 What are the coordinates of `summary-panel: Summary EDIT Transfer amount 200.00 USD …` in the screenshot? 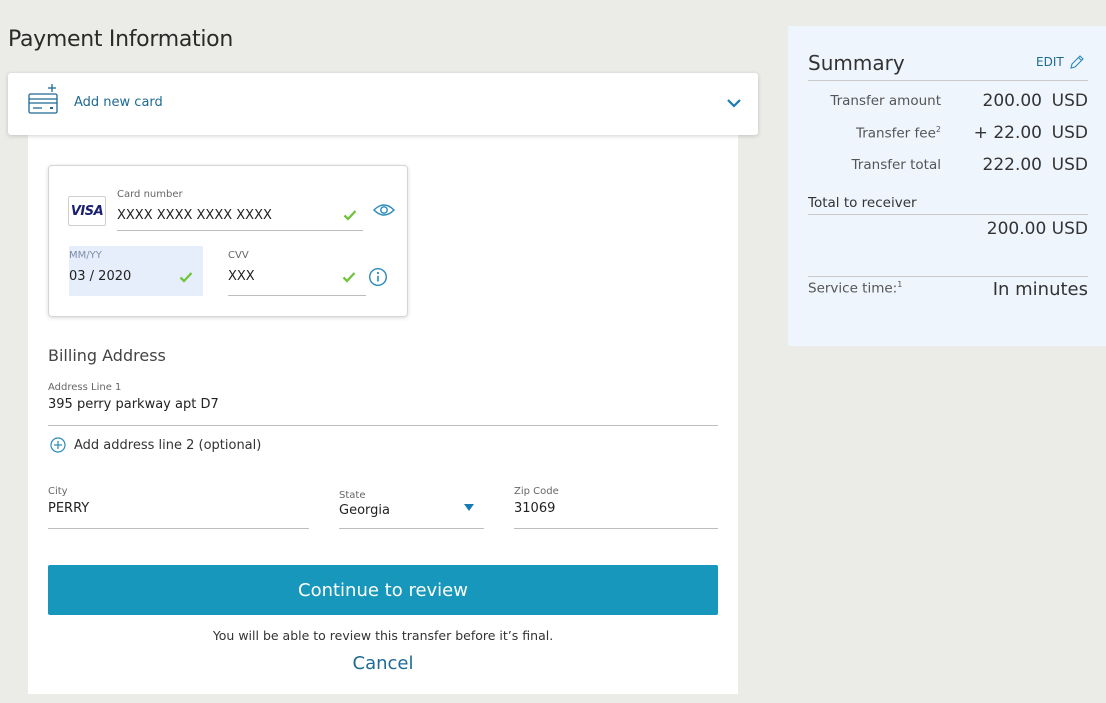 It's located at (947, 186).